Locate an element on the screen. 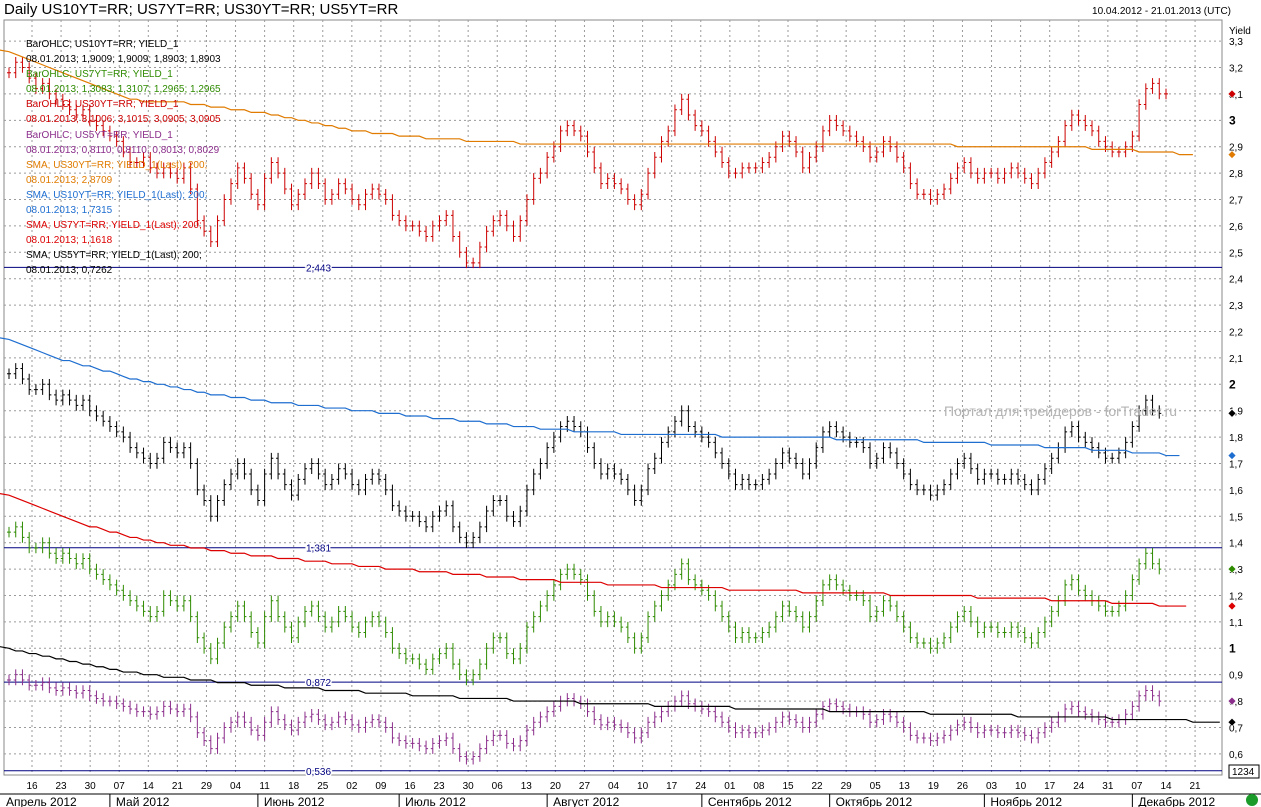  x-tick-label: 22 is located at coordinates (818, 786).